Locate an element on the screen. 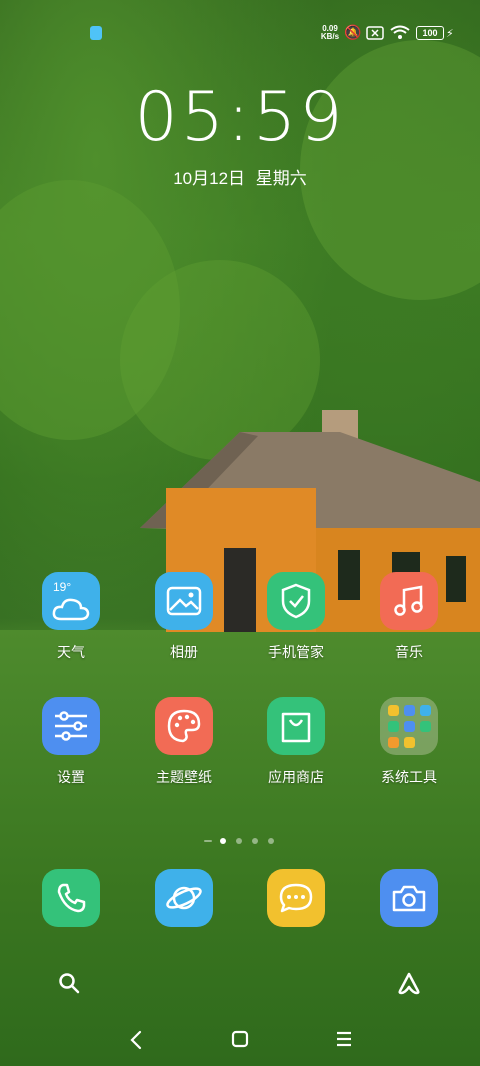  battery-indicator: 100 is located at coordinates (430, 33).